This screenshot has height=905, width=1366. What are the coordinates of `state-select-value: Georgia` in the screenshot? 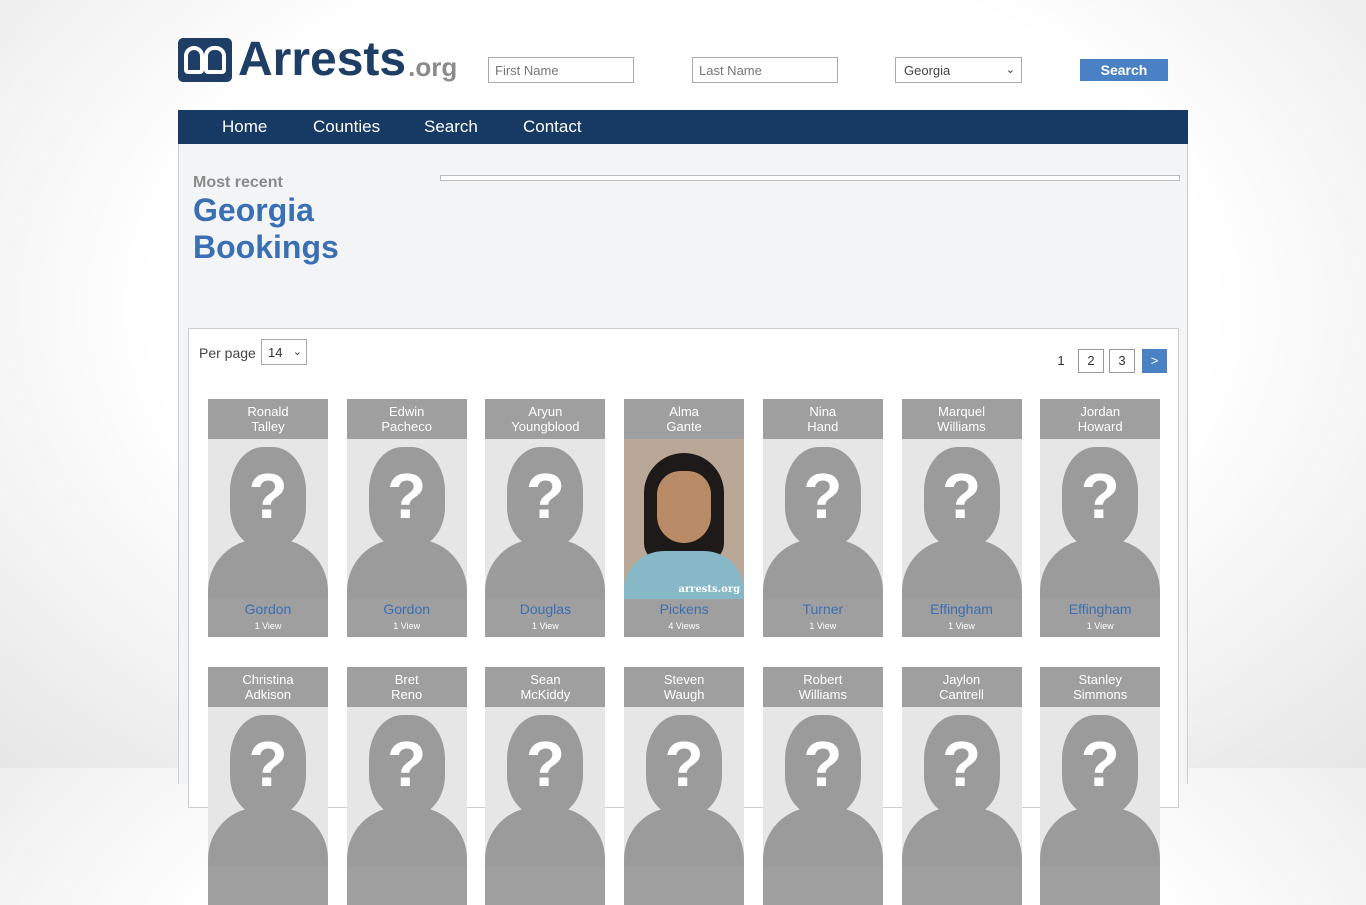 It's located at (927, 70).